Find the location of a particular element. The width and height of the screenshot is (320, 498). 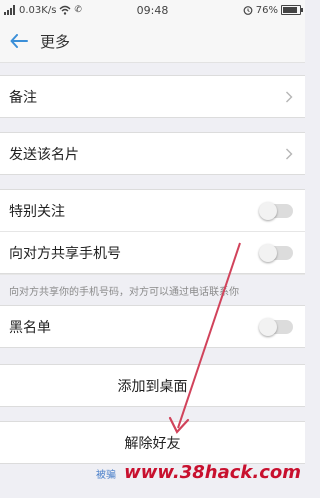

remark-label: 备注 is located at coordinates (23, 97).